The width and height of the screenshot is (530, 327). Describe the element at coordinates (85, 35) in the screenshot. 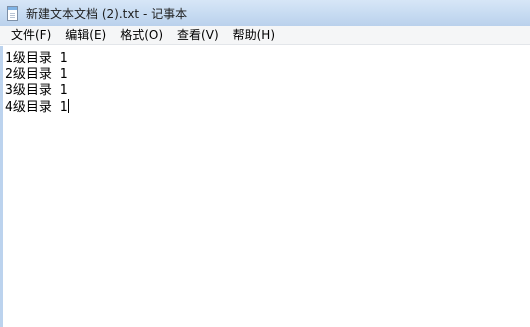

I see `menu-edit: 编辑(E)` at that location.